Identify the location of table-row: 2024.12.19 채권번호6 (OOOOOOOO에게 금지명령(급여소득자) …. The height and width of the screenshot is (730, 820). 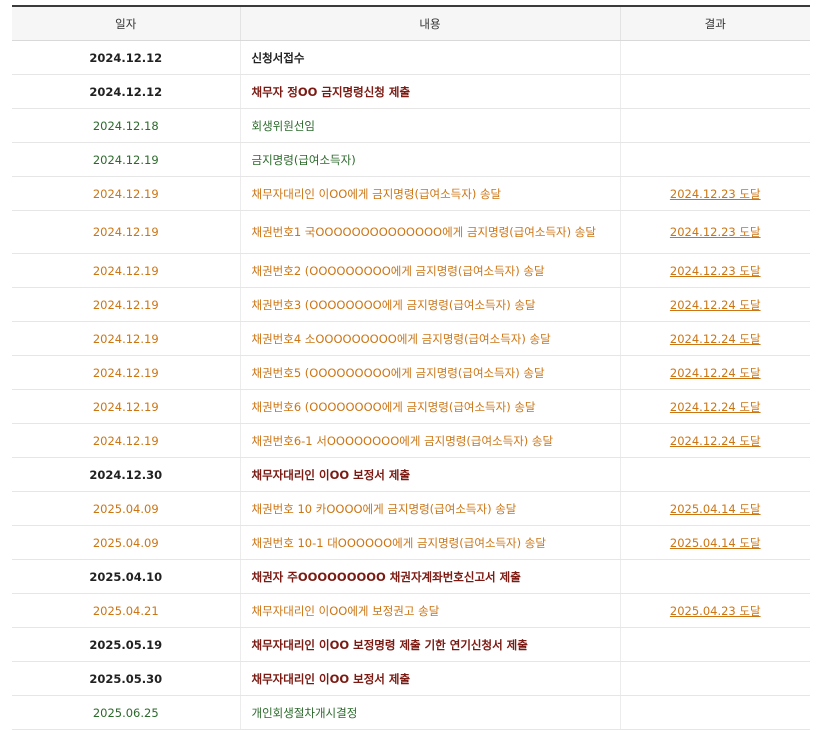
(411, 406).